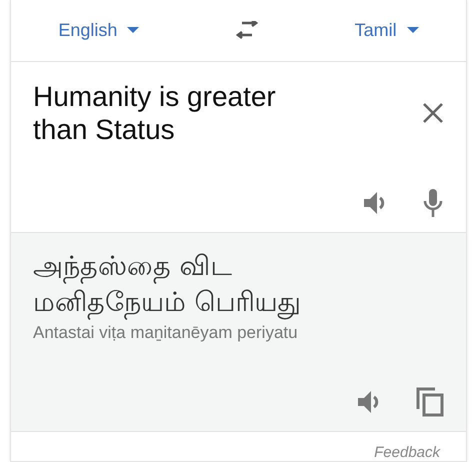  Describe the element at coordinates (247, 30) in the screenshot. I see `swap-button` at that location.